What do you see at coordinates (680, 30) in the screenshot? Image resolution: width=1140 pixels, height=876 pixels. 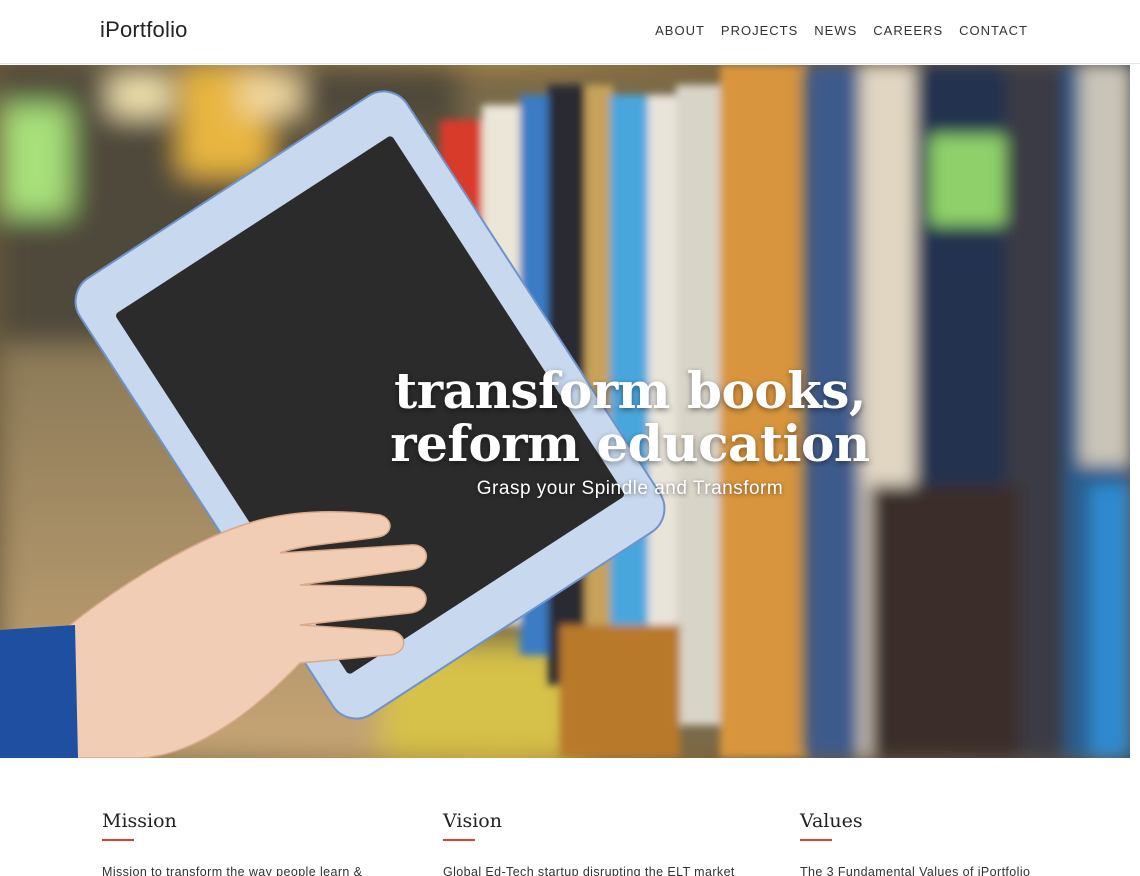 I see `nav-about: ABOUT` at bounding box center [680, 30].